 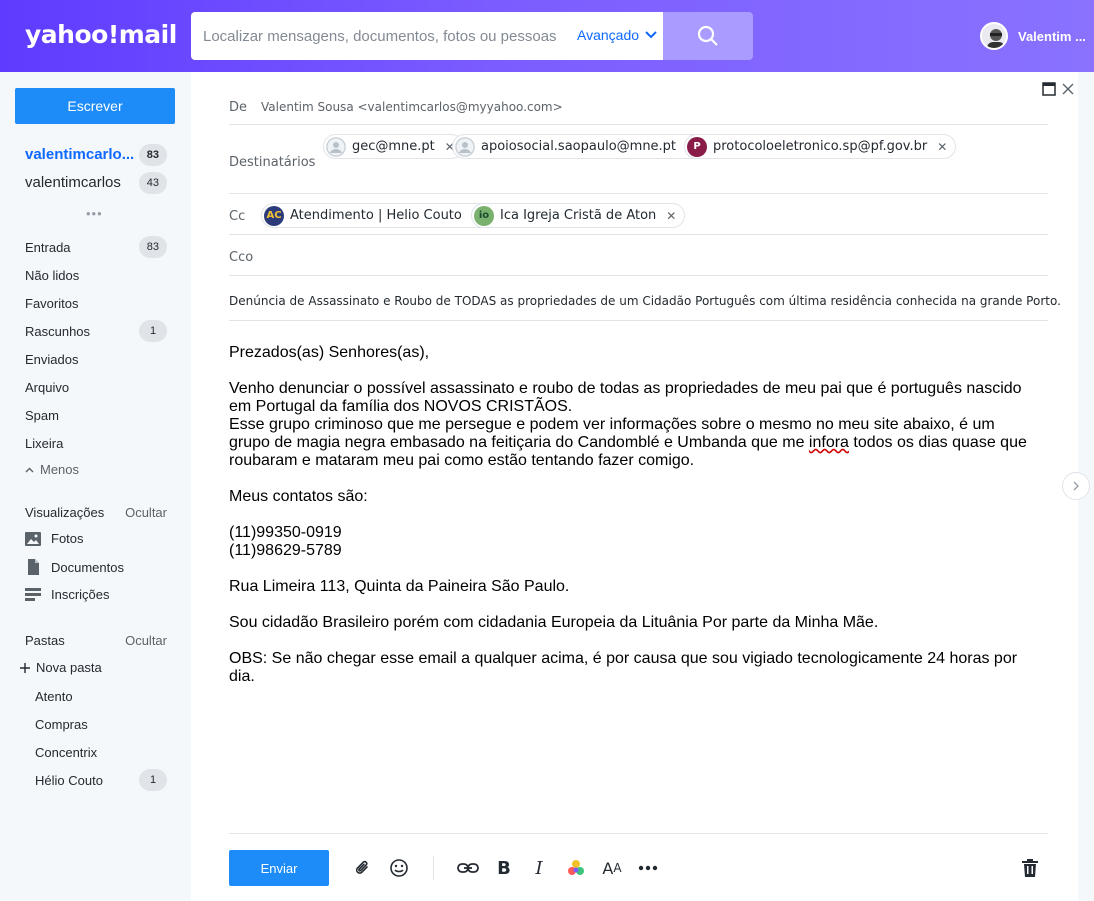 What do you see at coordinates (69, 667) in the screenshot?
I see `new-folder-label: Nova pasta` at bounding box center [69, 667].